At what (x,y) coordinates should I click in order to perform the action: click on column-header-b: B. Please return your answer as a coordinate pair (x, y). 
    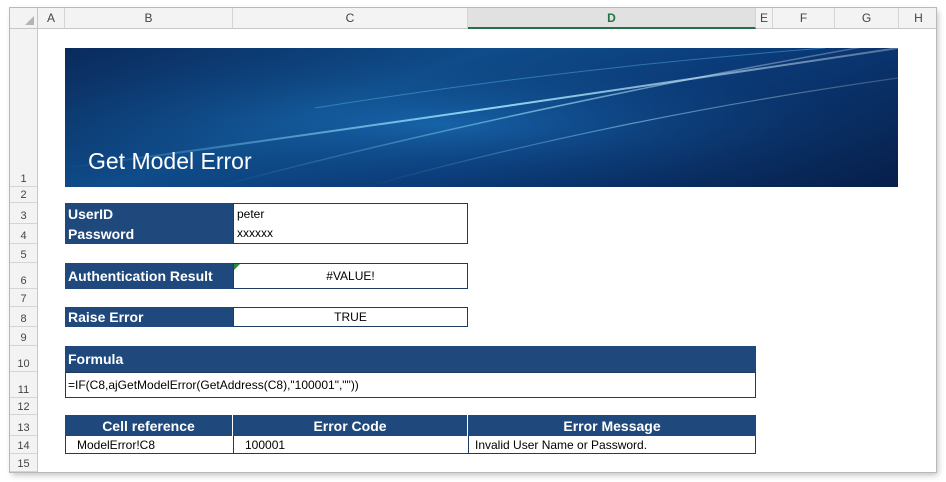
    Looking at the image, I should click on (149, 18).